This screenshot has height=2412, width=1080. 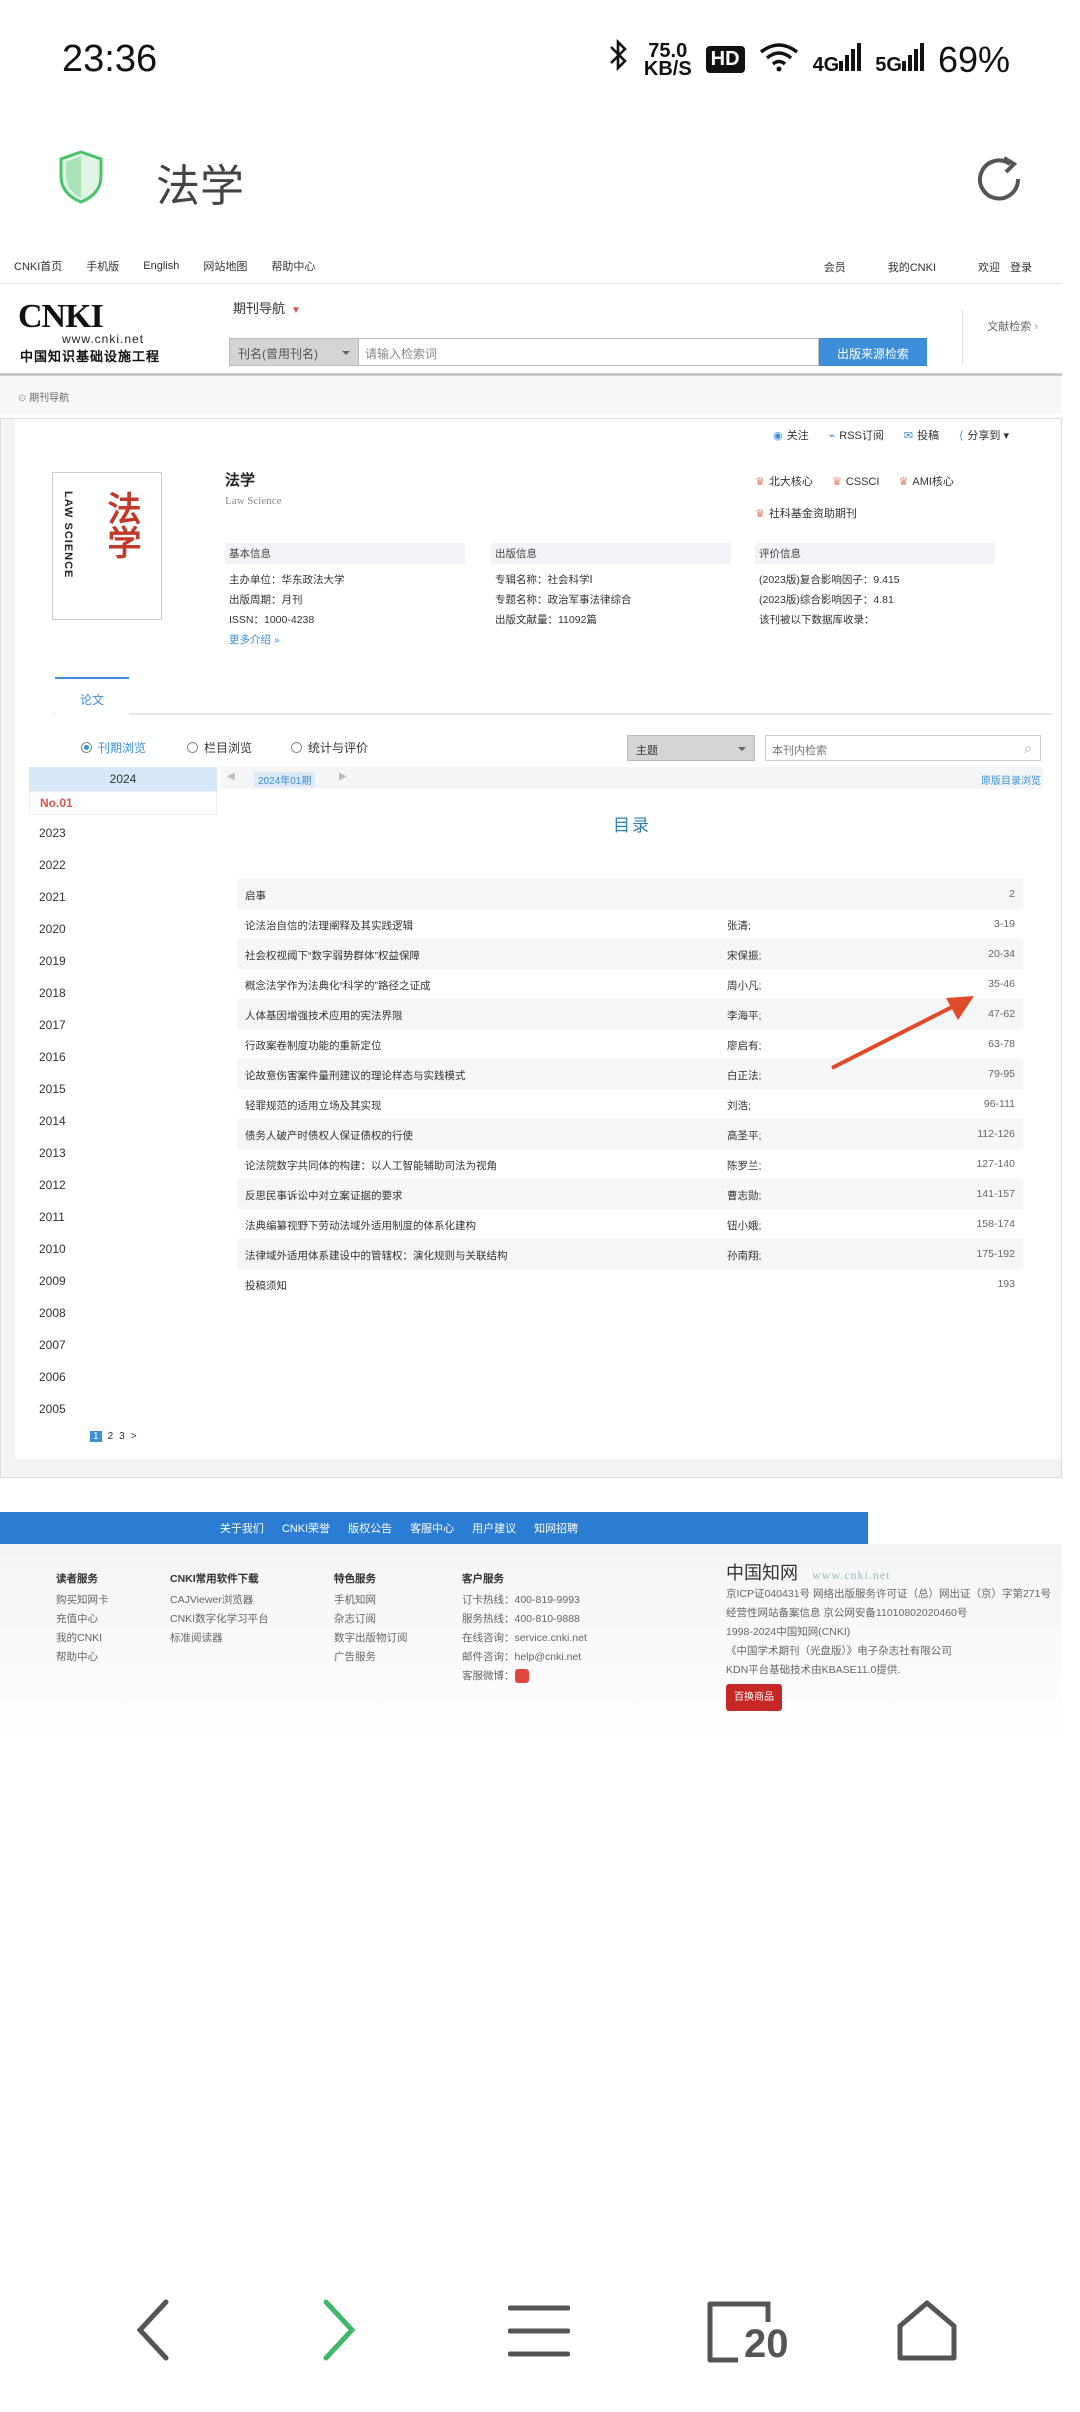 I want to click on search-button: 出版来源检索, so click(x=873, y=352).